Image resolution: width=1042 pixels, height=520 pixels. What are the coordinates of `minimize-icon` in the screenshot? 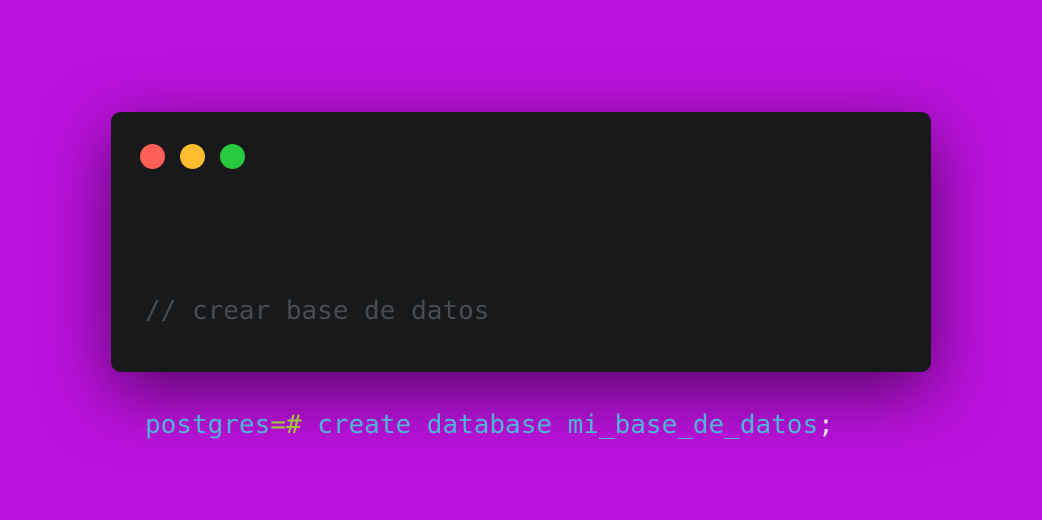 It's located at (192, 156).